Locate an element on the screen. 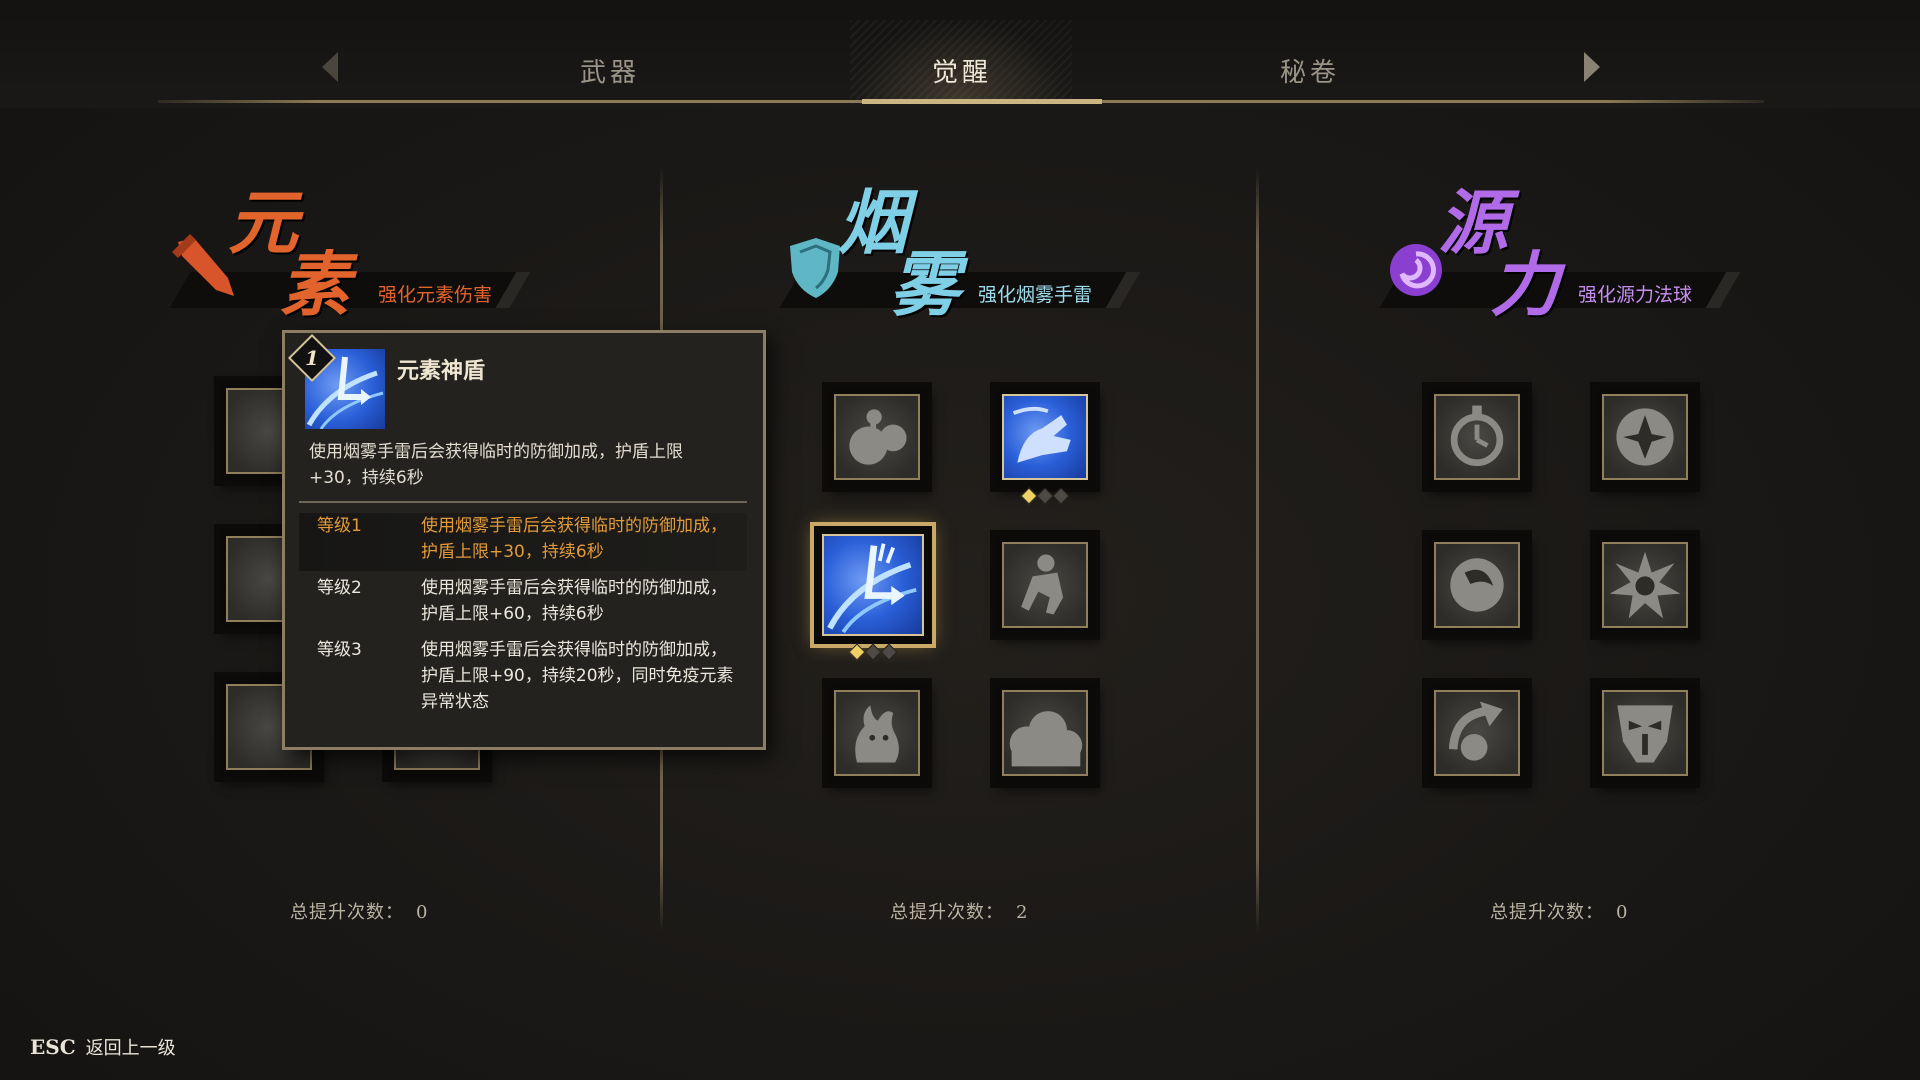 This screenshot has height=1080, width=1920. level-label: 等级3 is located at coordinates (339, 650).